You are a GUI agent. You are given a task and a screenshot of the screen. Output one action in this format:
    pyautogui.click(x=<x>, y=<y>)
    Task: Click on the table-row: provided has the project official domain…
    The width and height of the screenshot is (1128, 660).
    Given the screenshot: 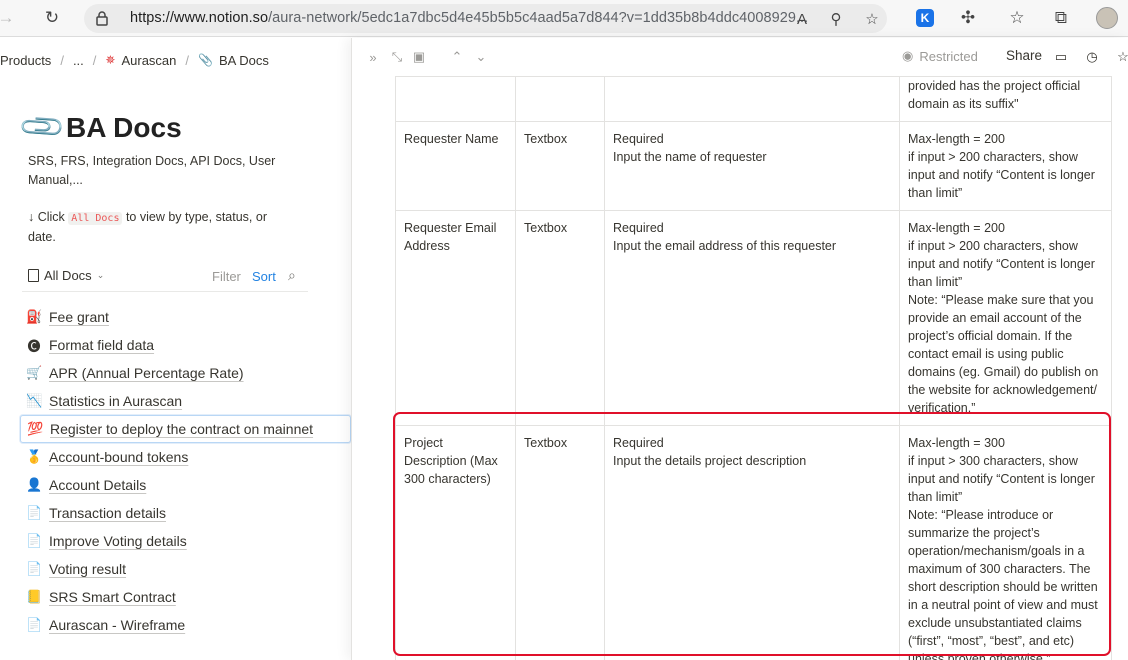 What is the action you would take?
    pyautogui.click(x=753, y=99)
    